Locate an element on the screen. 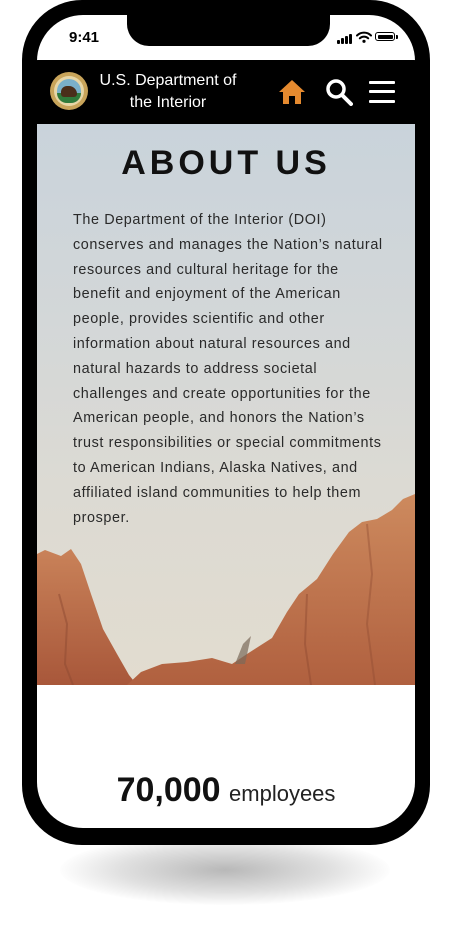  status-time: 9:41 is located at coordinates (84, 37).